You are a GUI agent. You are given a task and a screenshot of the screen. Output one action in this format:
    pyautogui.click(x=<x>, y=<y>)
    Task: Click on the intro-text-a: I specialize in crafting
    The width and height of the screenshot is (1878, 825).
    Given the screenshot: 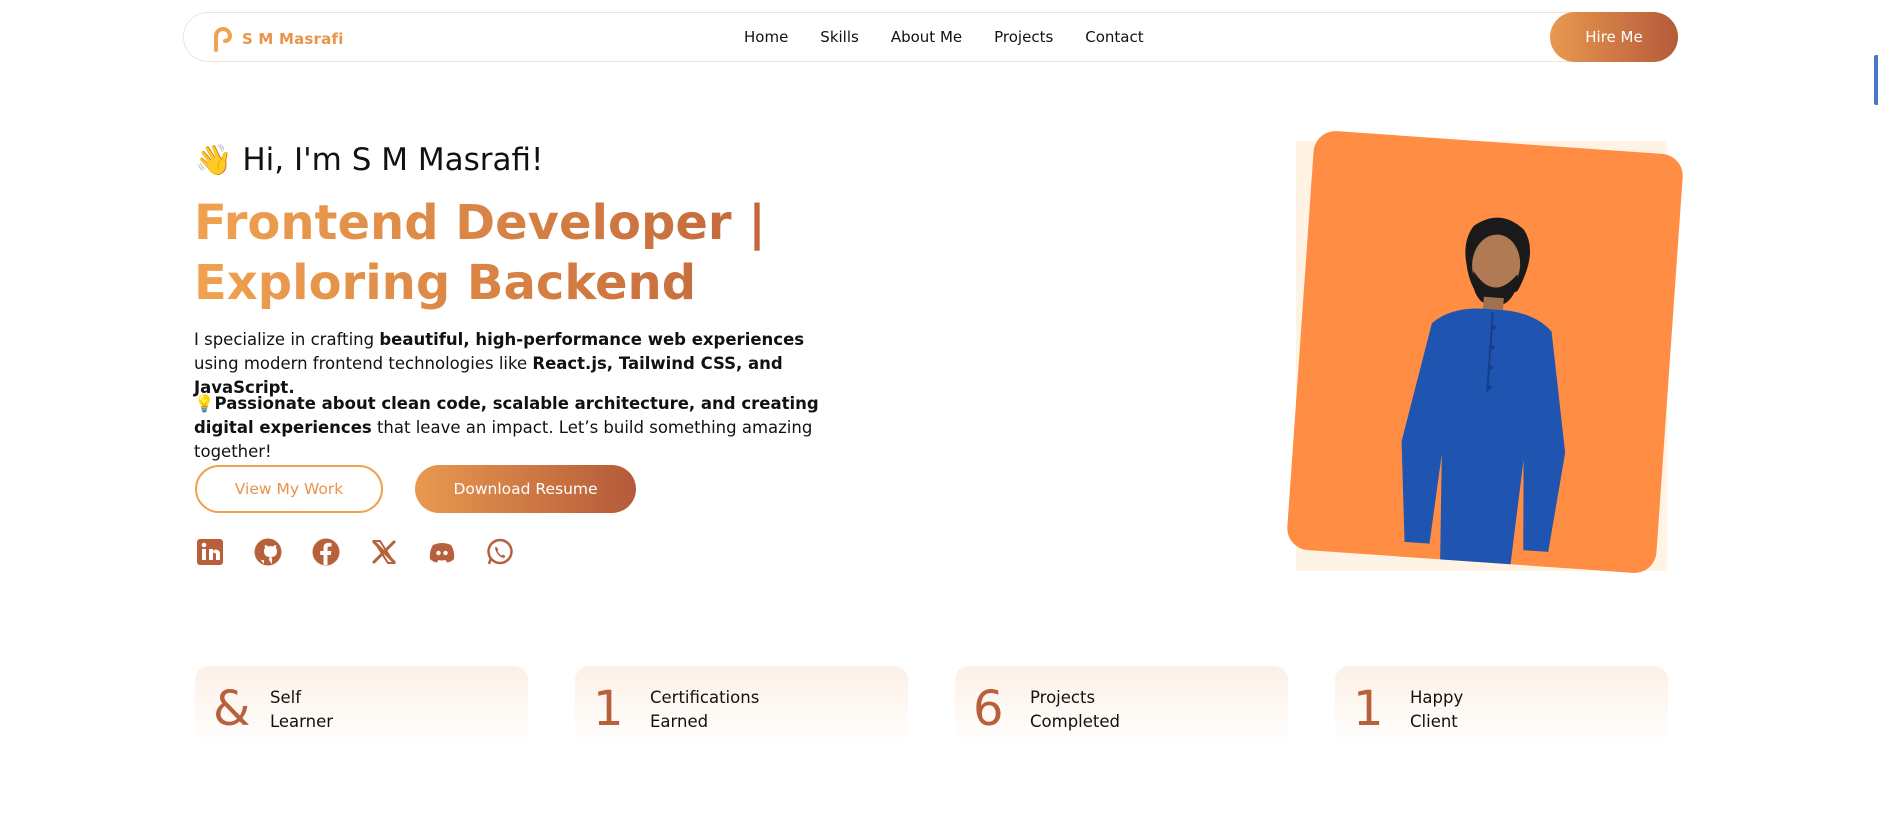 What is the action you would take?
    pyautogui.click(x=287, y=339)
    